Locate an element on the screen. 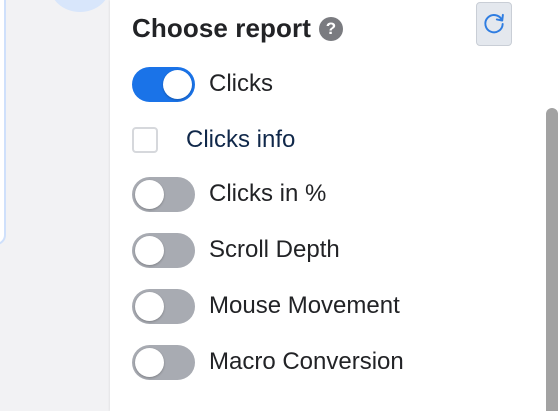 The height and width of the screenshot is (411, 560). panel-header: Choose report ? is located at coordinates (237, 28).